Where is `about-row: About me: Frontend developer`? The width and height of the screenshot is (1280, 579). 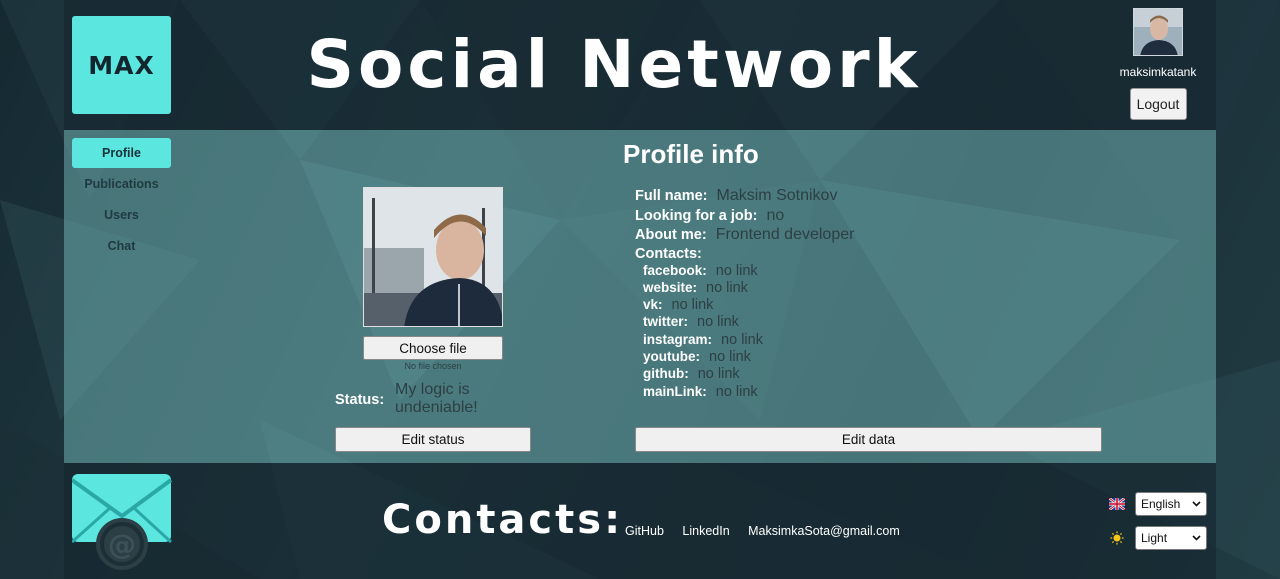 about-row: About me: Frontend developer is located at coordinates (845, 236).